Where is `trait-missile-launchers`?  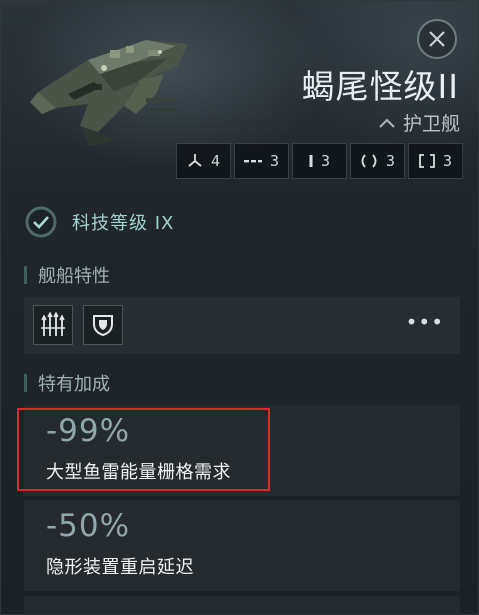
trait-missile-launchers is located at coordinates (53, 325).